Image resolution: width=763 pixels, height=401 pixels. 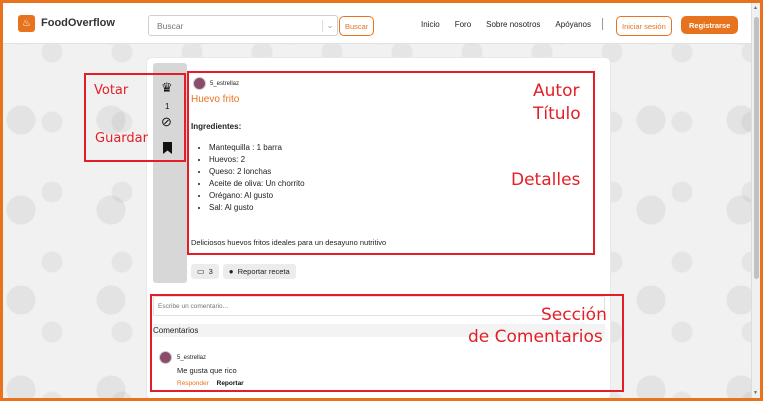 What do you see at coordinates (755, 8) in the screenshot?
I see `scroll-up-icon: ▲` at bounding box center [755, 8].